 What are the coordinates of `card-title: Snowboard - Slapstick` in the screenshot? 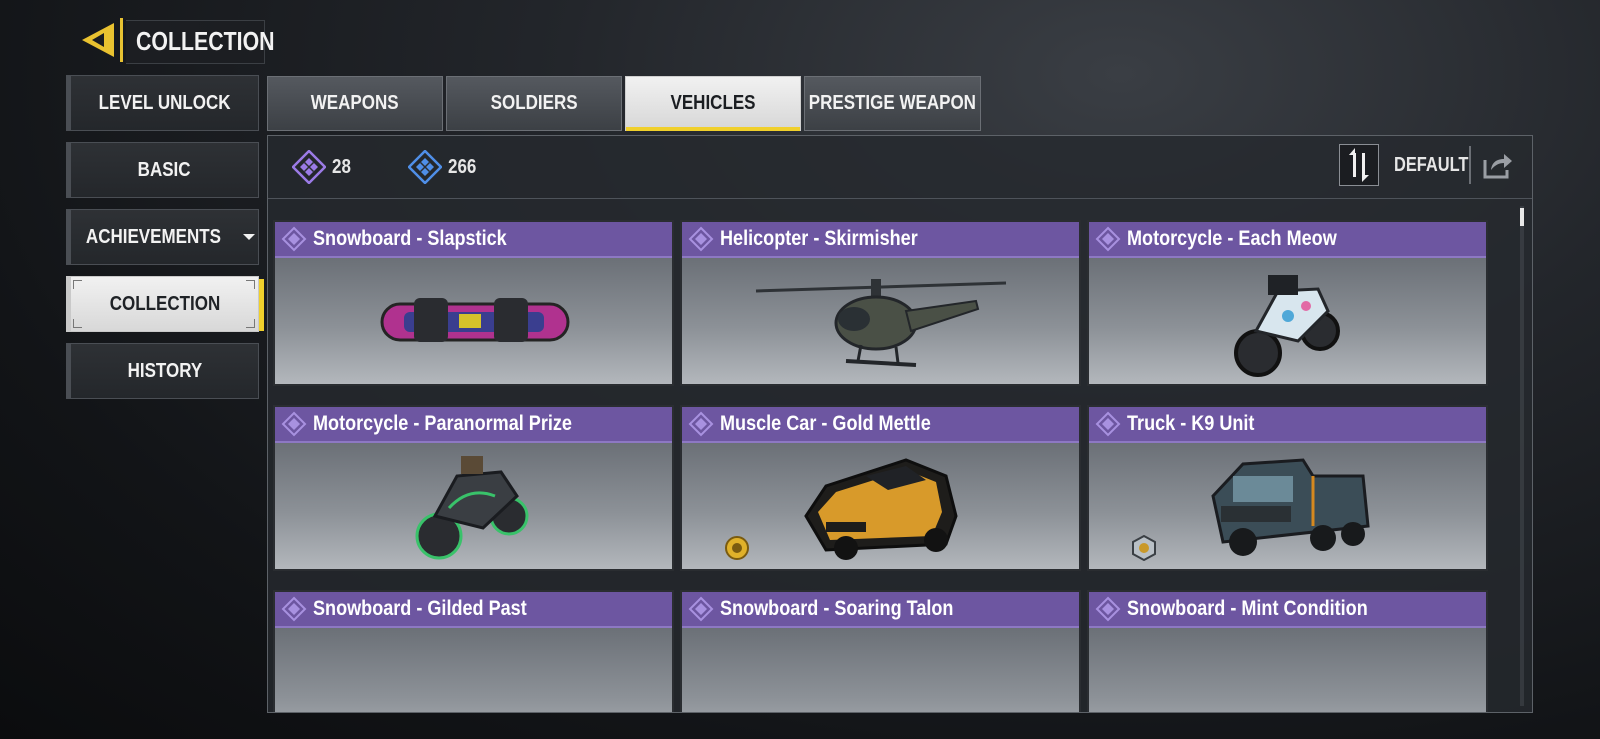 It's located at (410, 238).